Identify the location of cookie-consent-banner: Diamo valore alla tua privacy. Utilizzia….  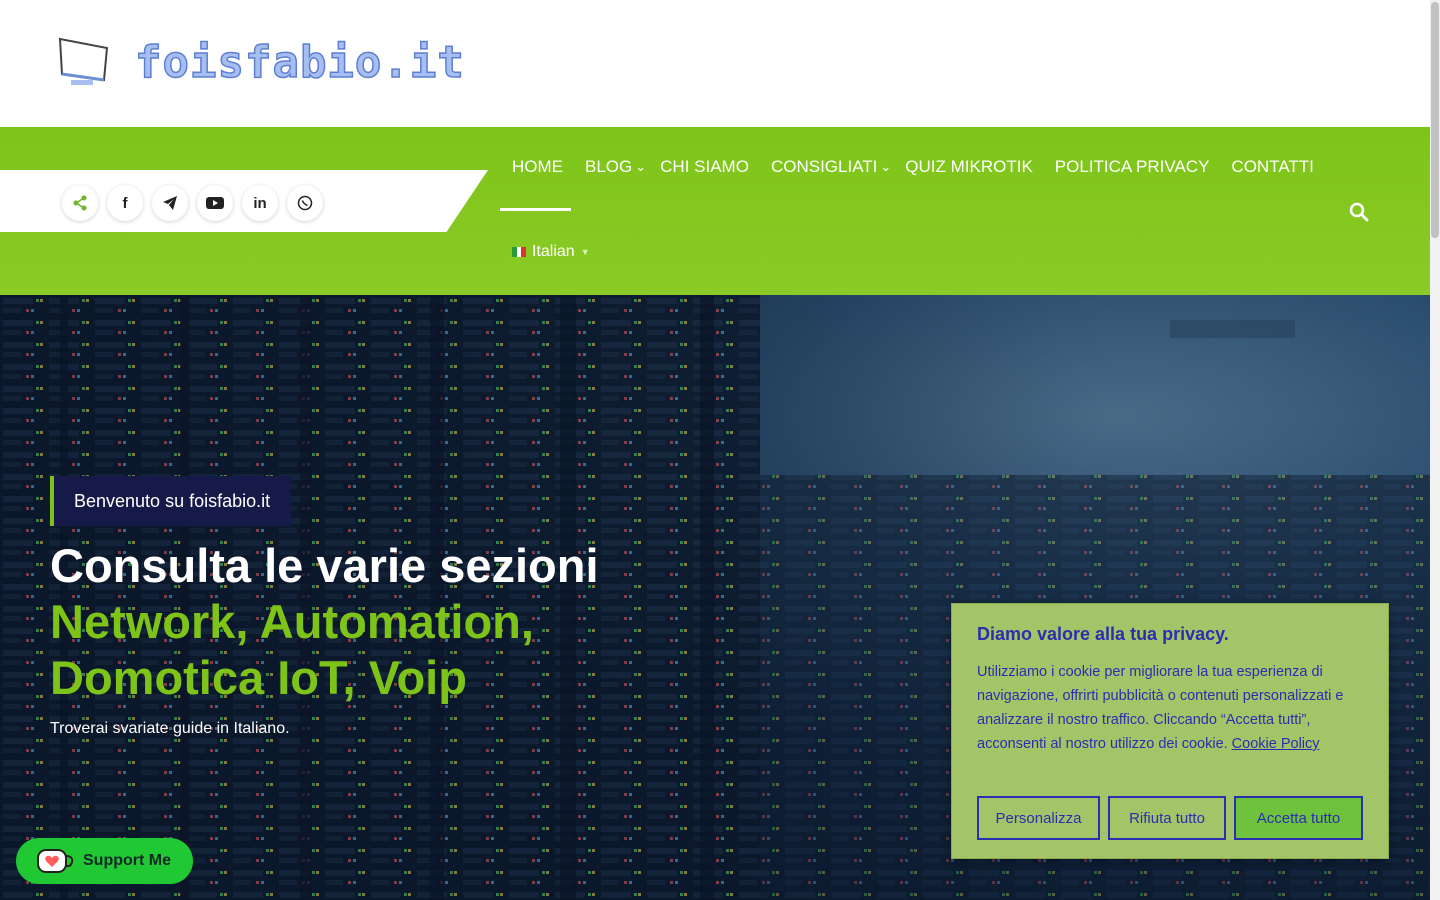
(1170, 731).